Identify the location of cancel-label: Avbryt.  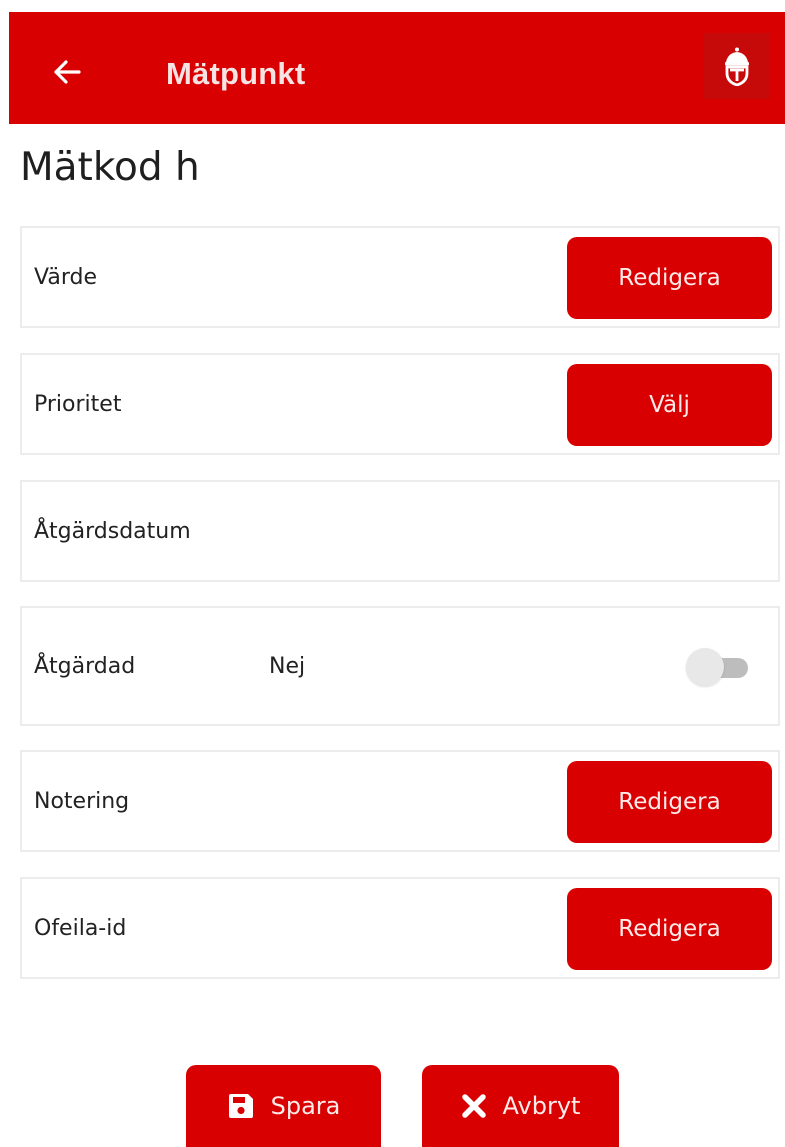
(541, 1106).